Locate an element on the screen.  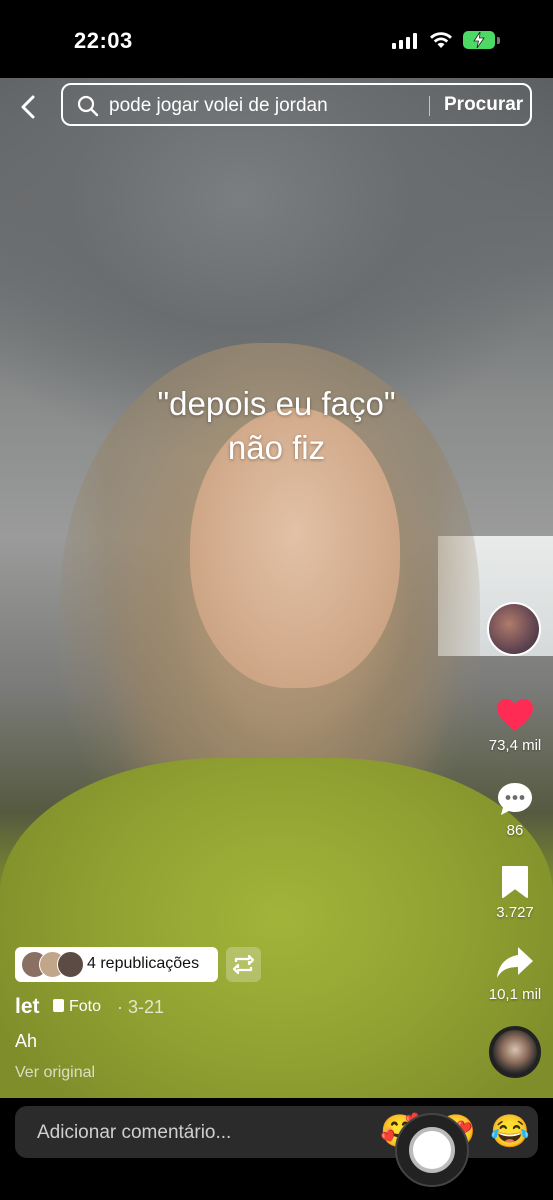
share-arrow-icon is located at coordinates (515, 962).